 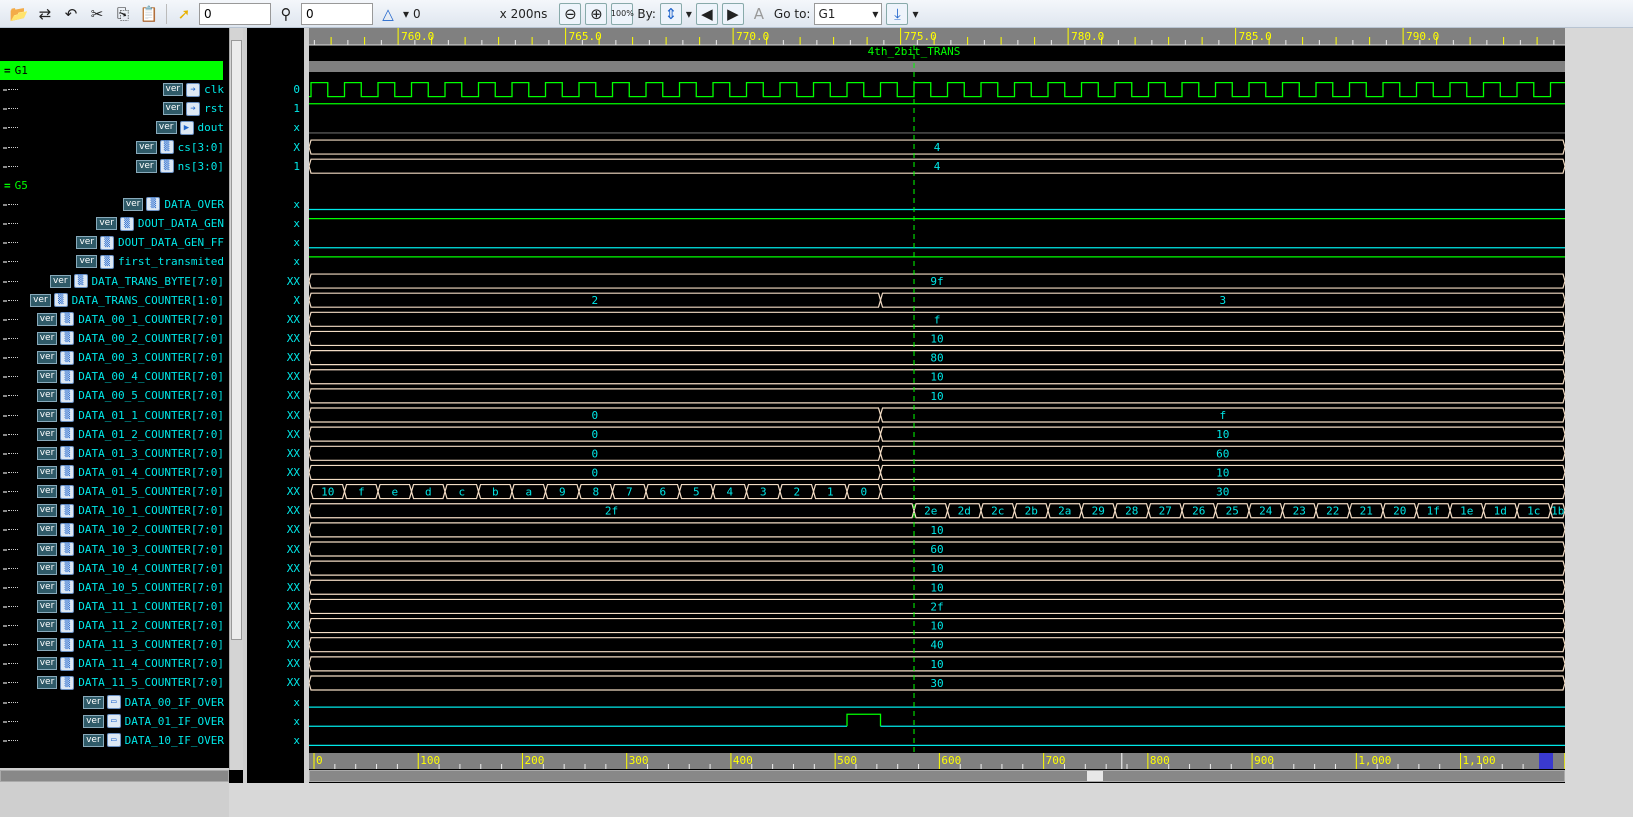 I want to click on search-by-icon: ⇕, so click(x=670, y=13).